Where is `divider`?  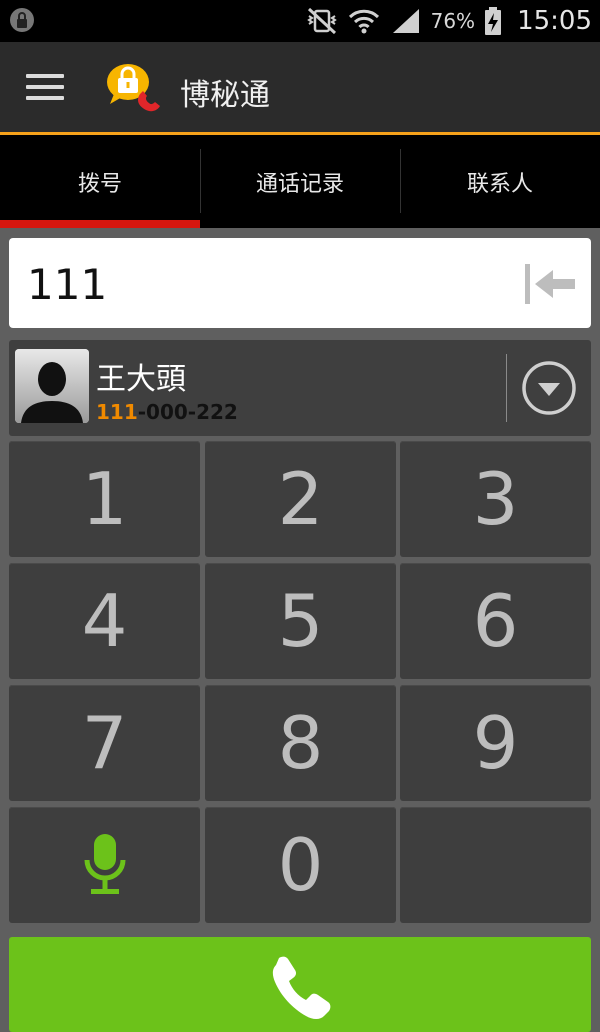 divider is located at coordinates (506, 388).